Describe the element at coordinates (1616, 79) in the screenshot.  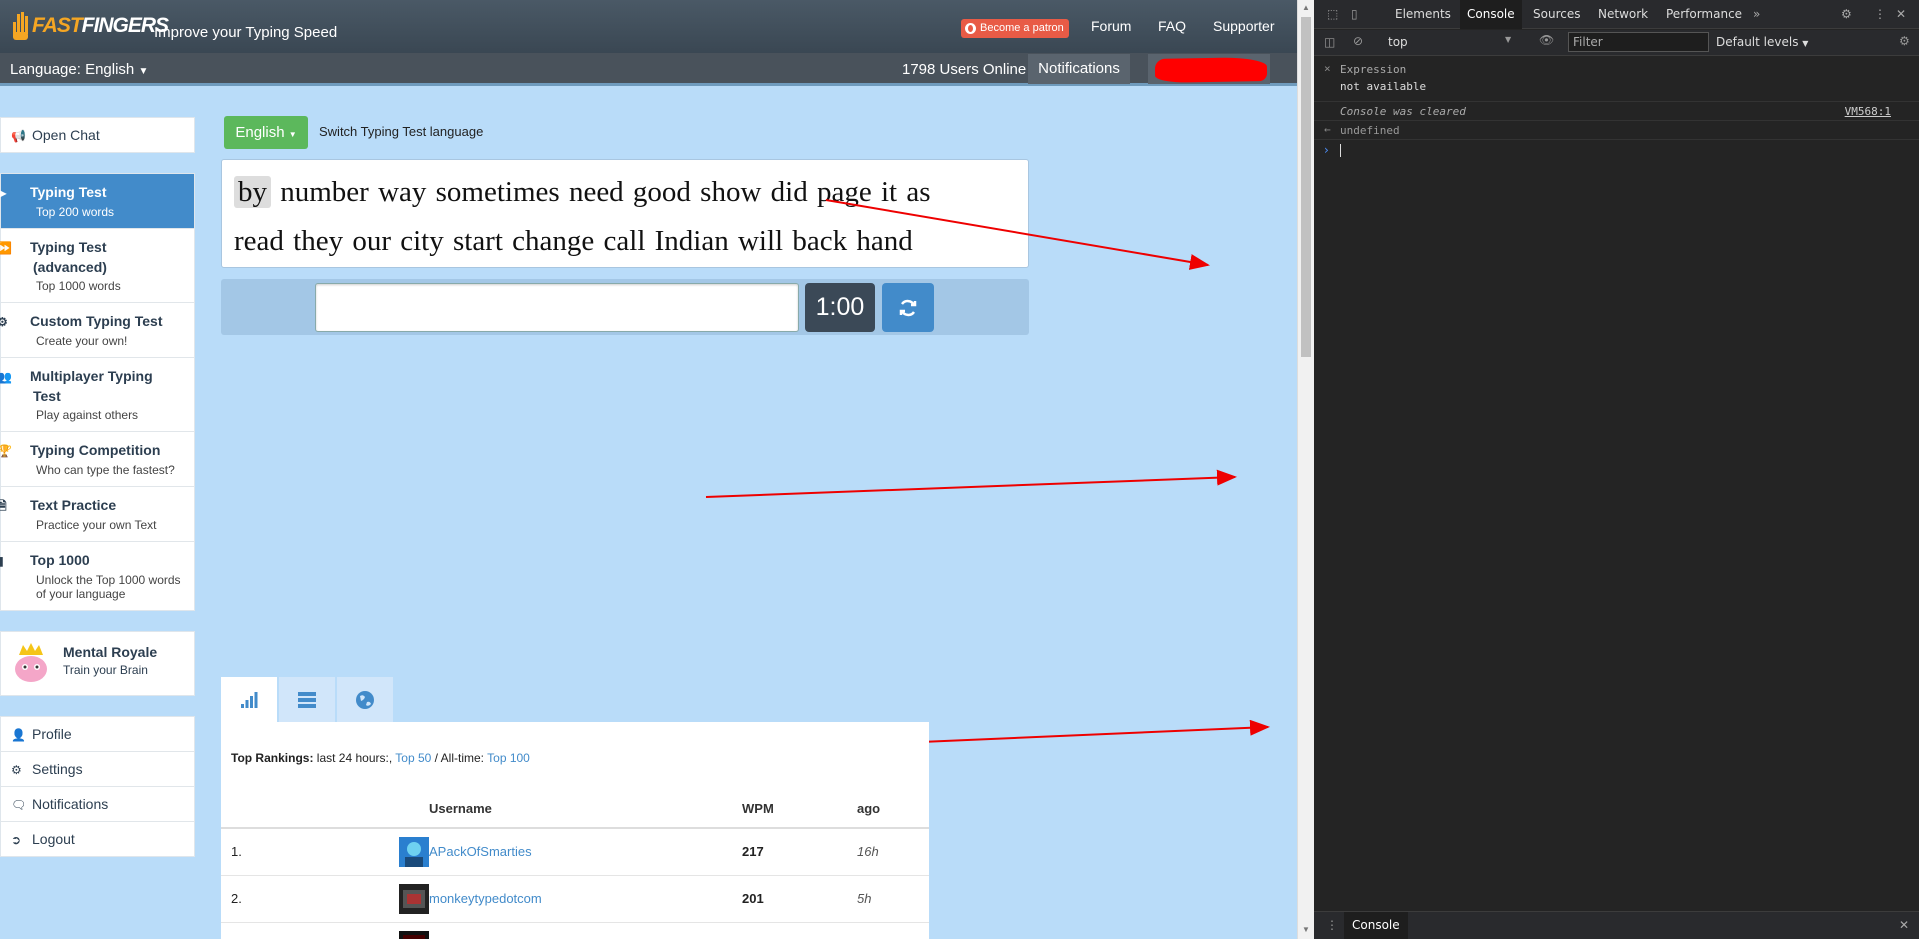
I see `live-expression: × Expression not available` at that location.